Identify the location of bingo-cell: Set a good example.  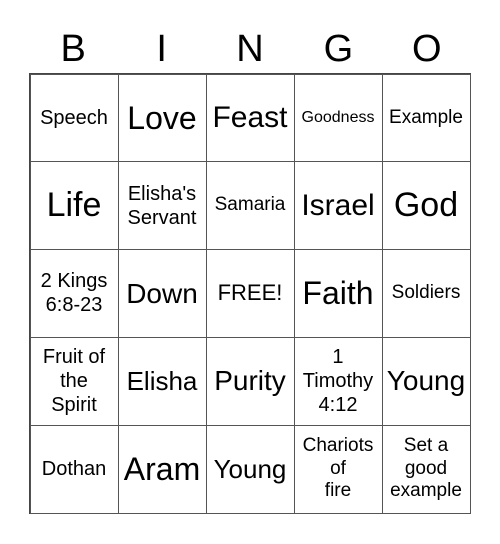
(426, 469).